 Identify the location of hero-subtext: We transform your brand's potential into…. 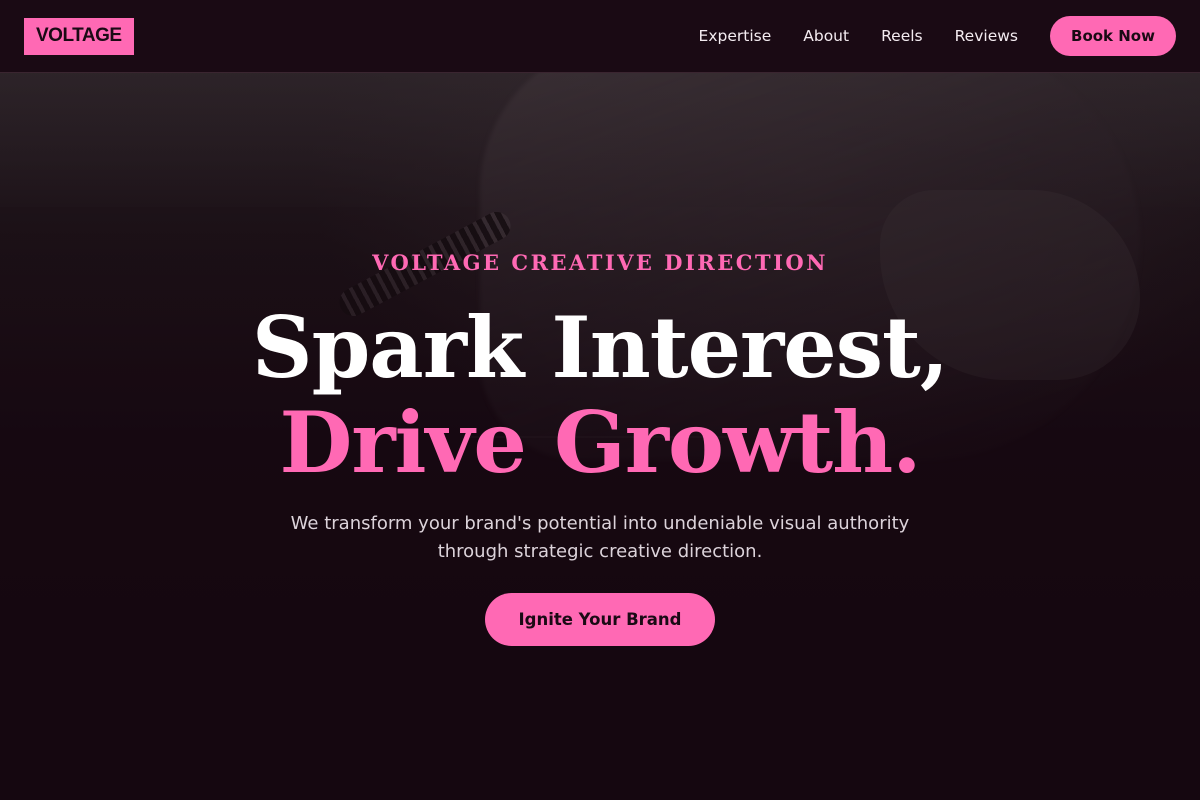
(600, 537).